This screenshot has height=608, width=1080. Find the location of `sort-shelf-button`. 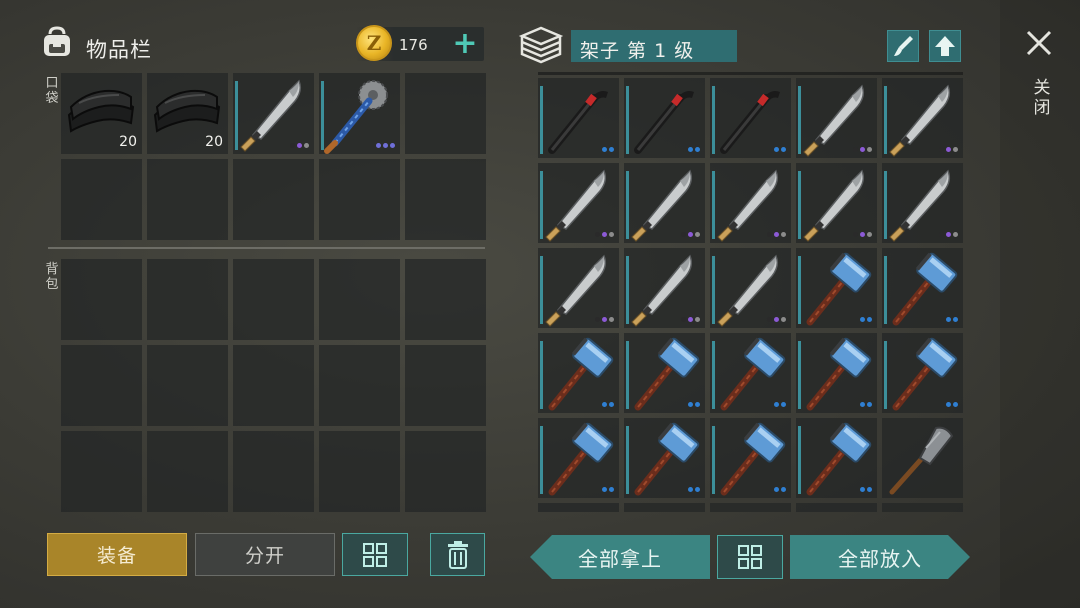

sort-shelf-button is located at coordinates (750, 557).